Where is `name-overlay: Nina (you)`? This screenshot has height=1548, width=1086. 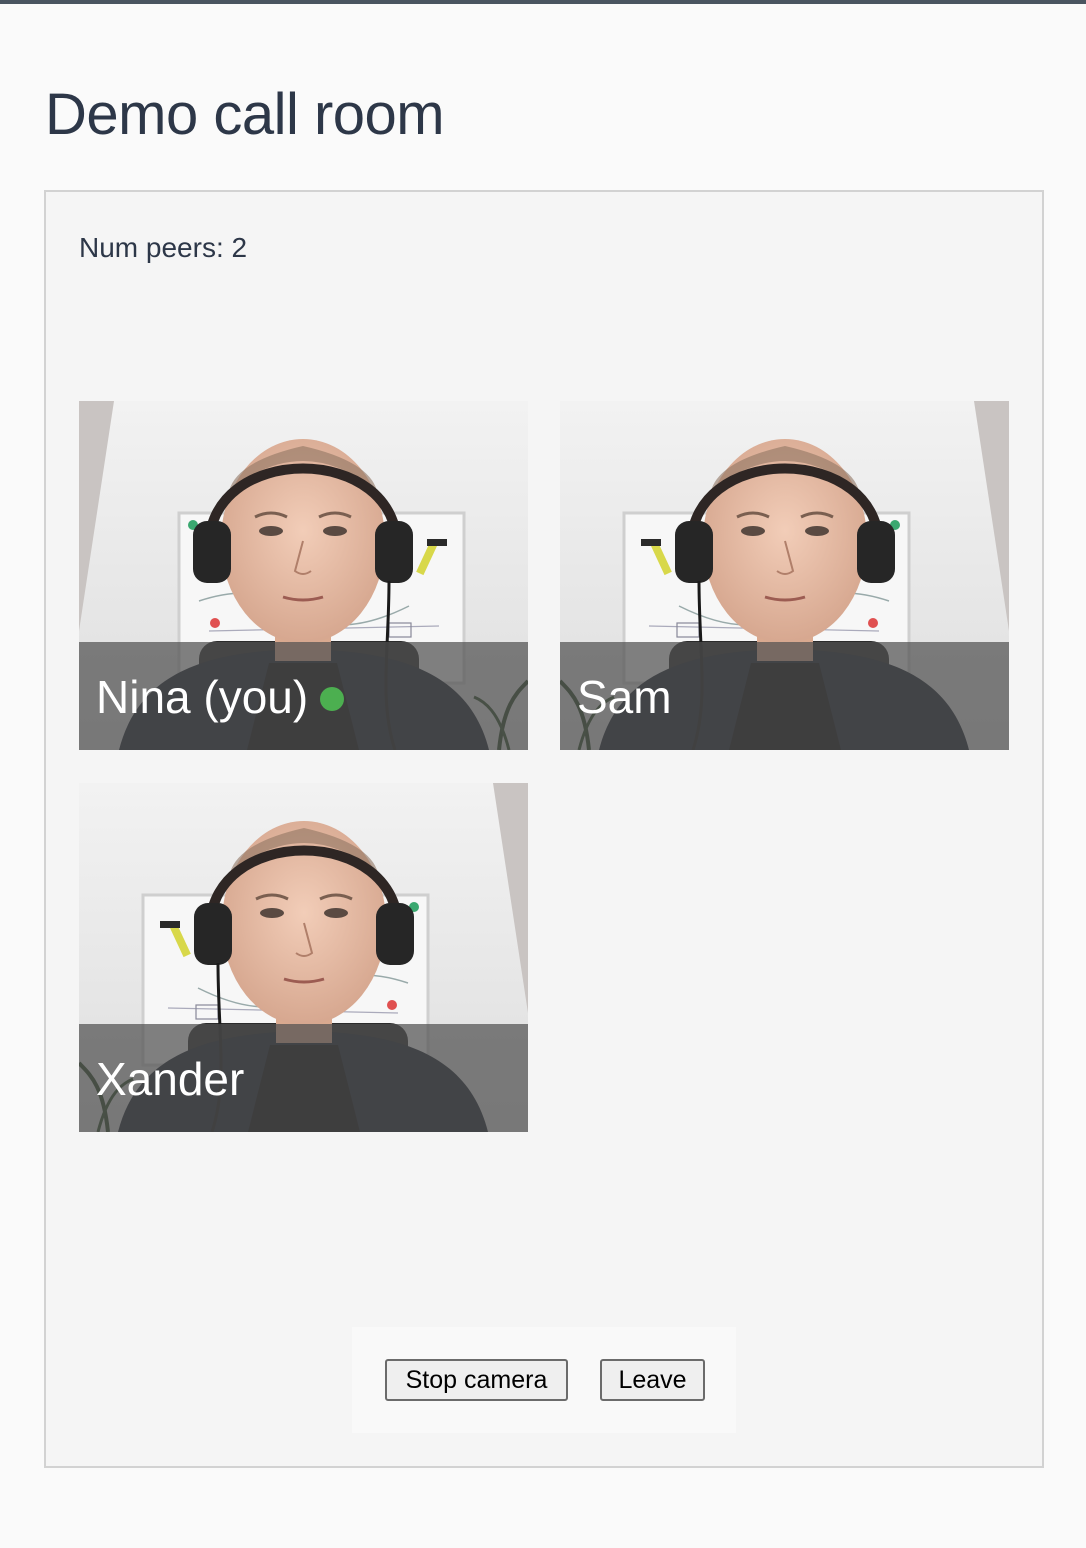 name-overlay: Nina (you) is located at coordinates (303, 696).